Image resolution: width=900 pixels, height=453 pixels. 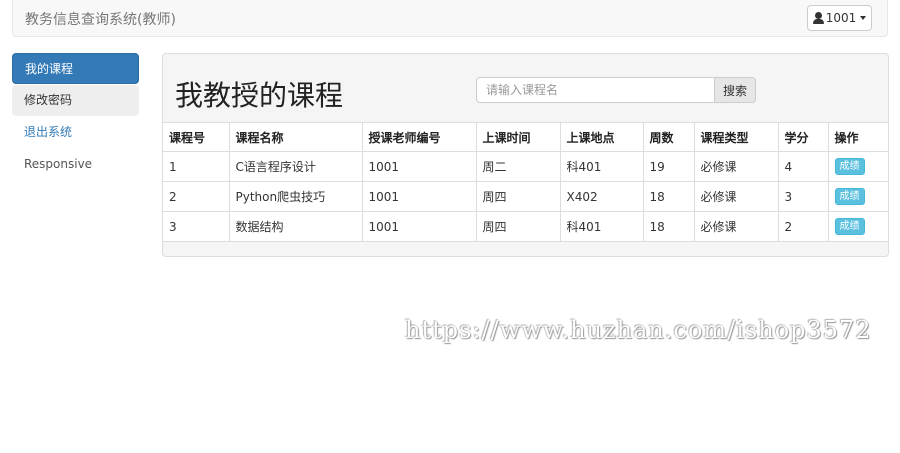 What do you see at coordinates (518, 137) in the screenshot?
I see `col-header-time: 上课时间` at bounding box center [518, 137].